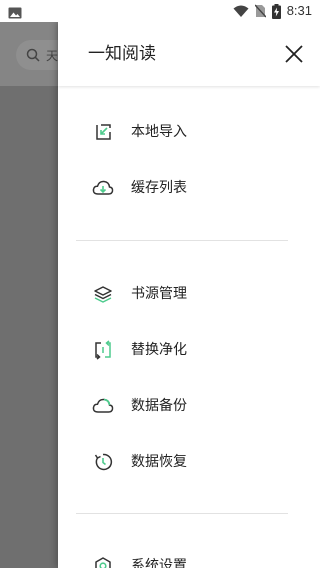 The image size is (320, 568). Describe the element at coordinates (276, 11) in the screenshot. I see `battery-charging-icon` at that location.